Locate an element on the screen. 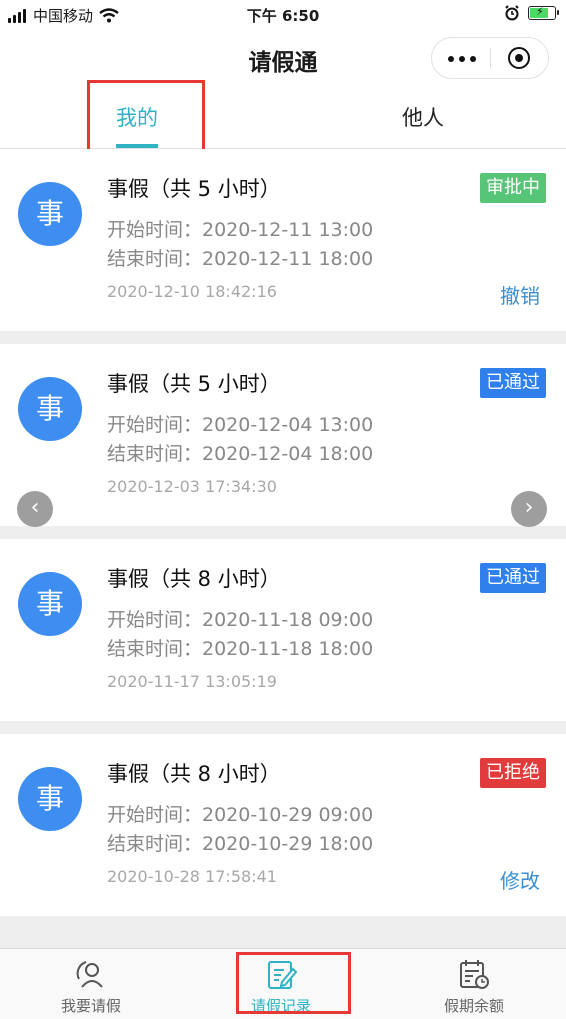 The image size is (566, 1019). end-time: 结束时间：2020-12-04 18:00 is located at coordinates (240, 454).